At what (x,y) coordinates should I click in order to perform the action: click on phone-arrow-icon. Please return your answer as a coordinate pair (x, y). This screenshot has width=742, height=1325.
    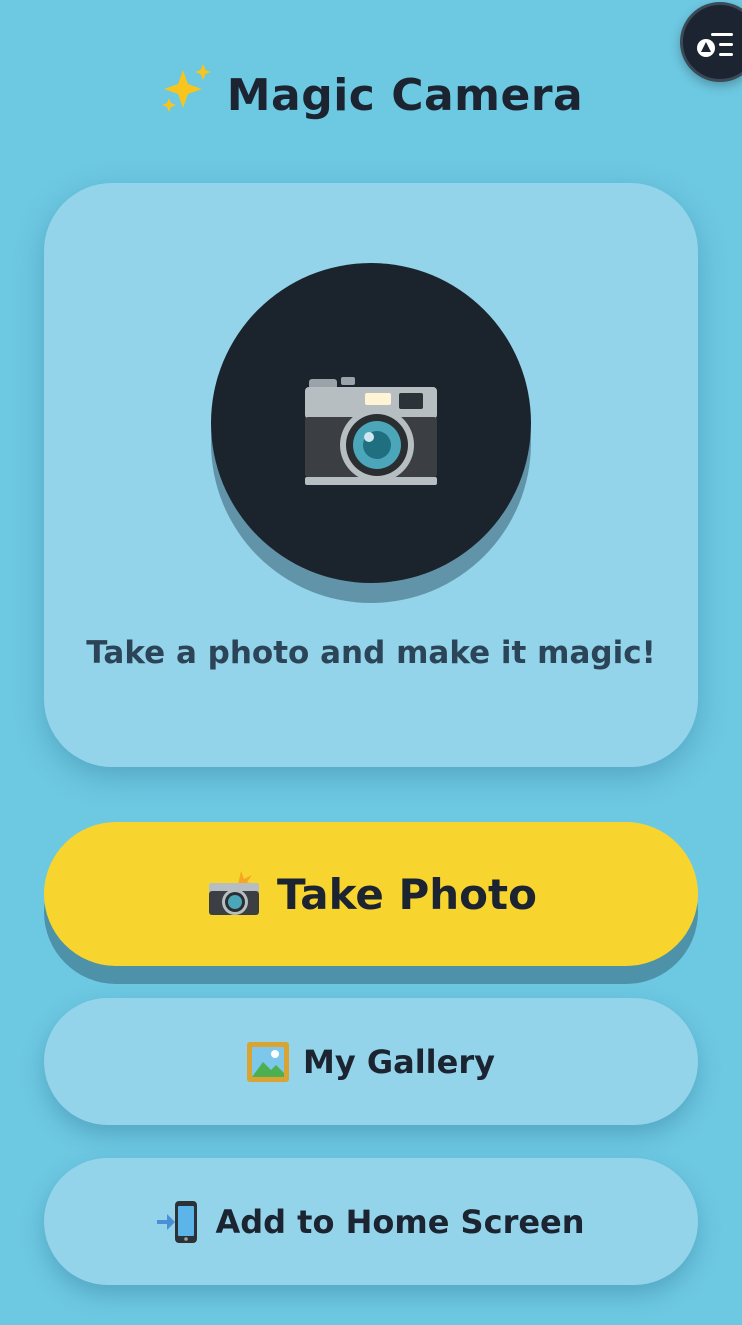
    Looking at the image, I should click on (177, 1221).